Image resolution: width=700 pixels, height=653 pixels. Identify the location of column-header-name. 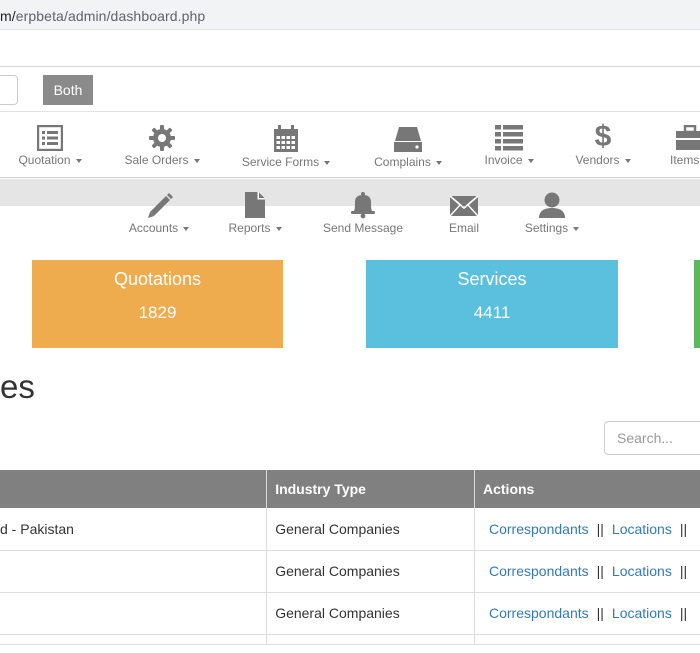
(134, 489).